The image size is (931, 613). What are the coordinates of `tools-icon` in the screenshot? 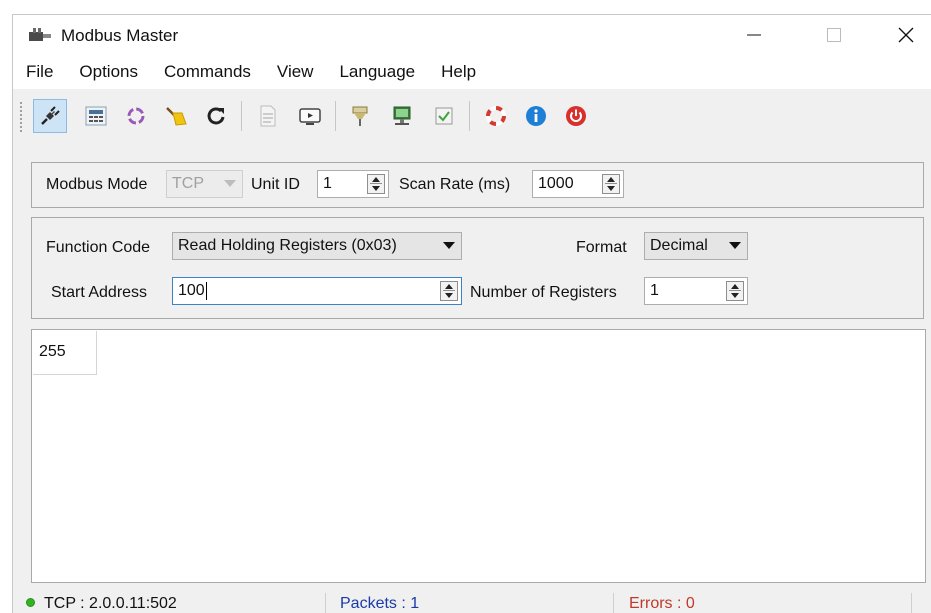 It's located at (402, 115).